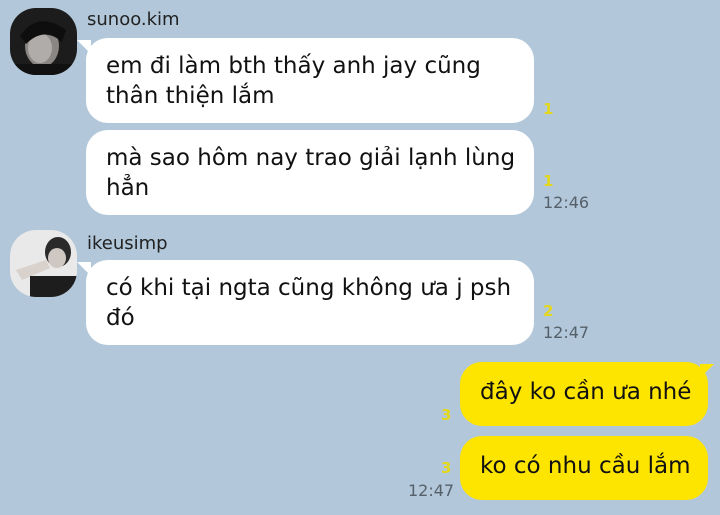 The height and width of the screenshot is (515, 720). I want to click on message-timestamp: 12:46, so click(566, 202).